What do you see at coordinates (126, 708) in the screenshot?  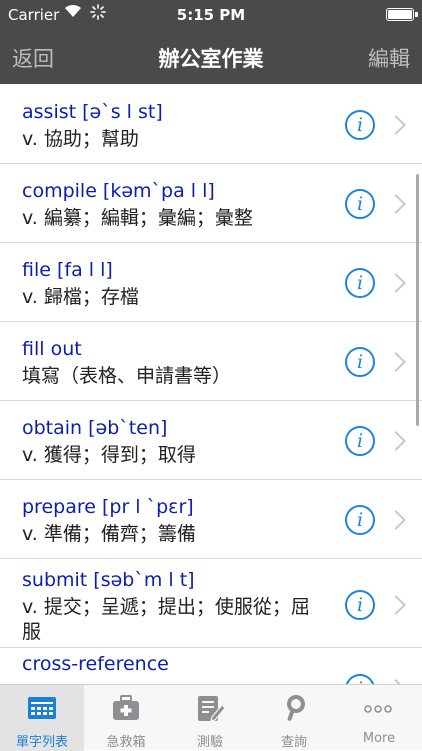 I see `first-aid-kit-icon` at bounding box center [126, 708].